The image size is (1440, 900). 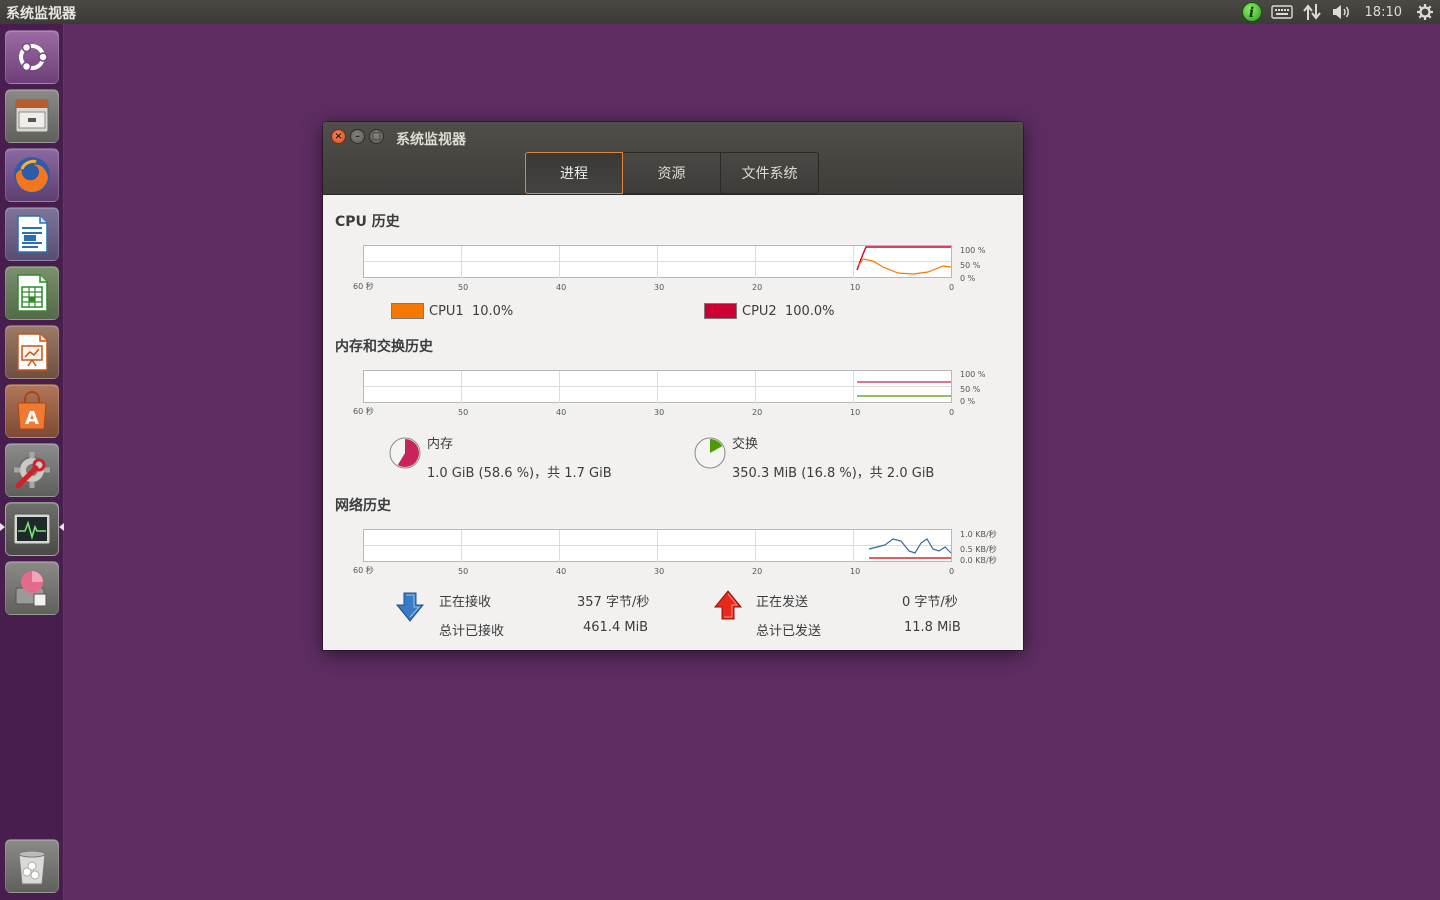 I want to click on close-button: ×, so click(x=338, y=136).